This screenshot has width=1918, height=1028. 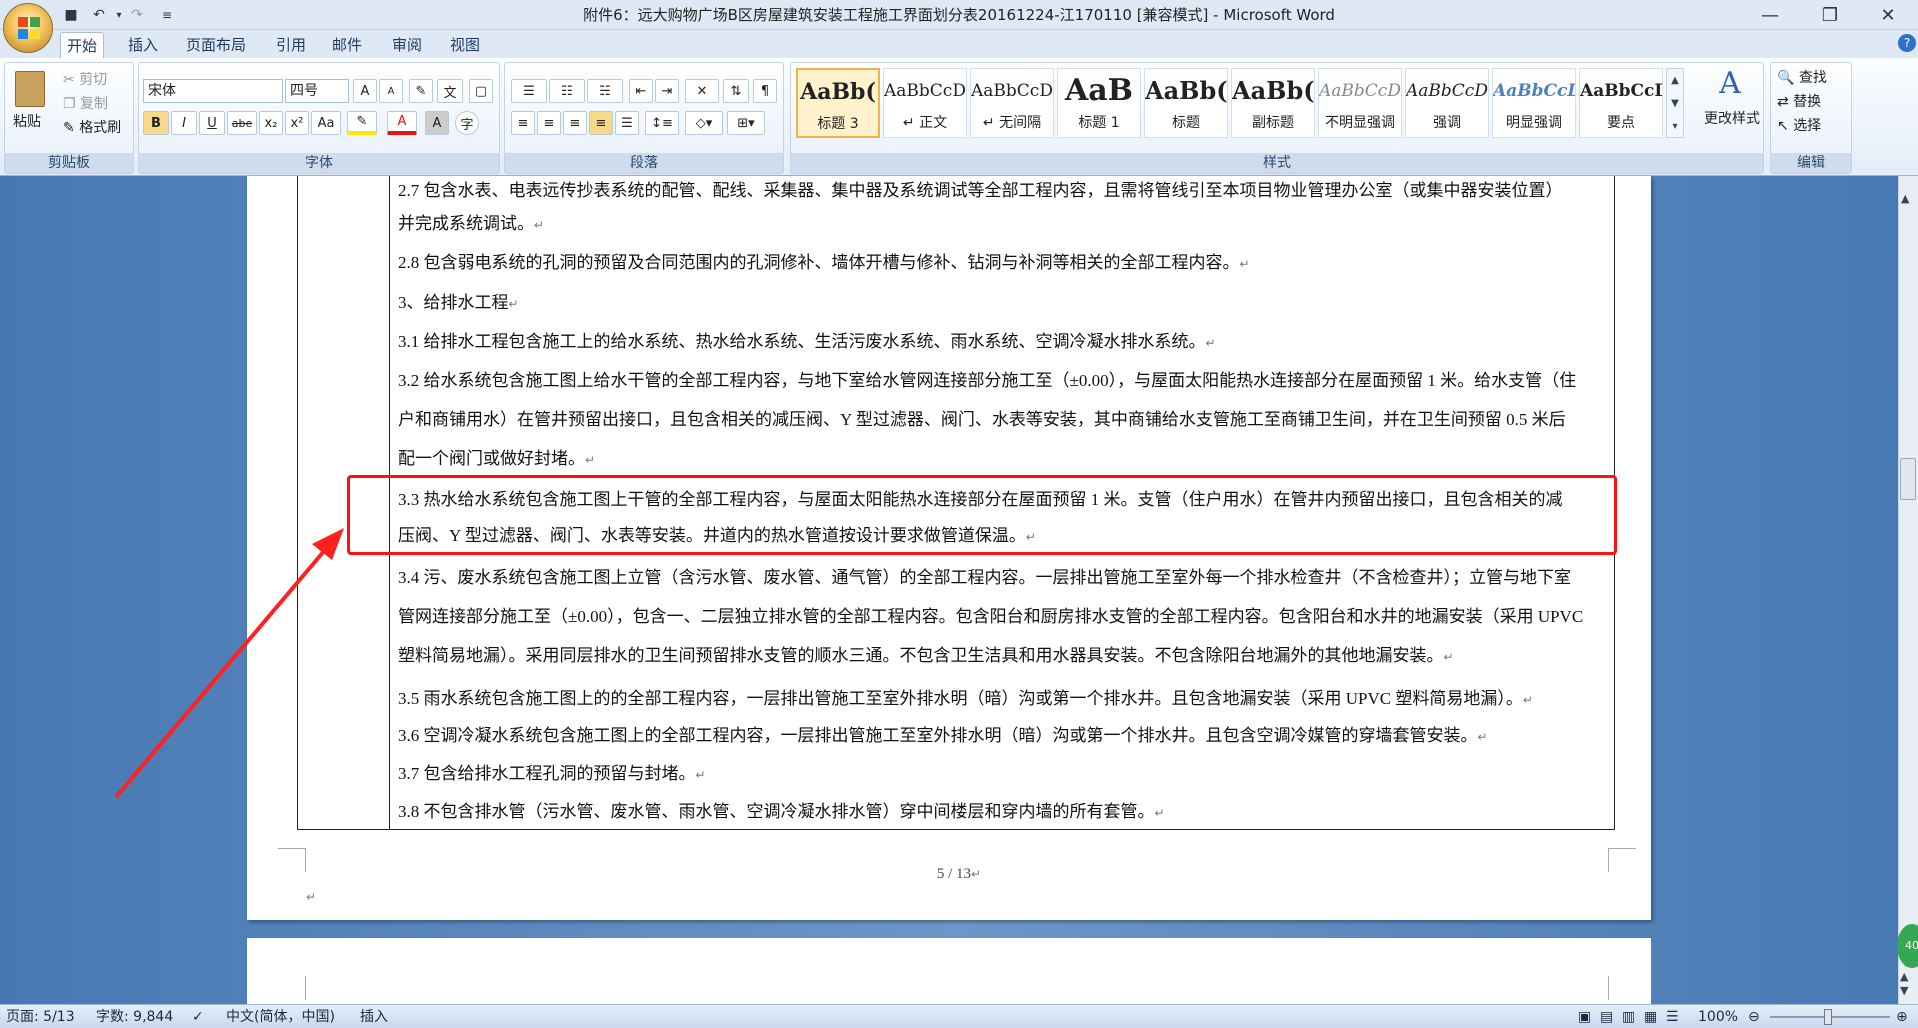 I want to click on web-layout-icon: ▥, so click(x=1628, y=1016).